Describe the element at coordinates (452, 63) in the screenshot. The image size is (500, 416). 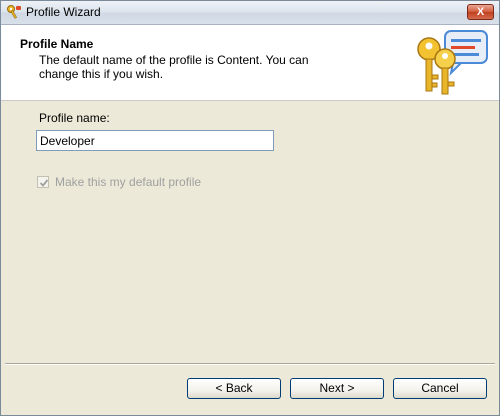
I see `keys-speech-bubble-icon` at that location.